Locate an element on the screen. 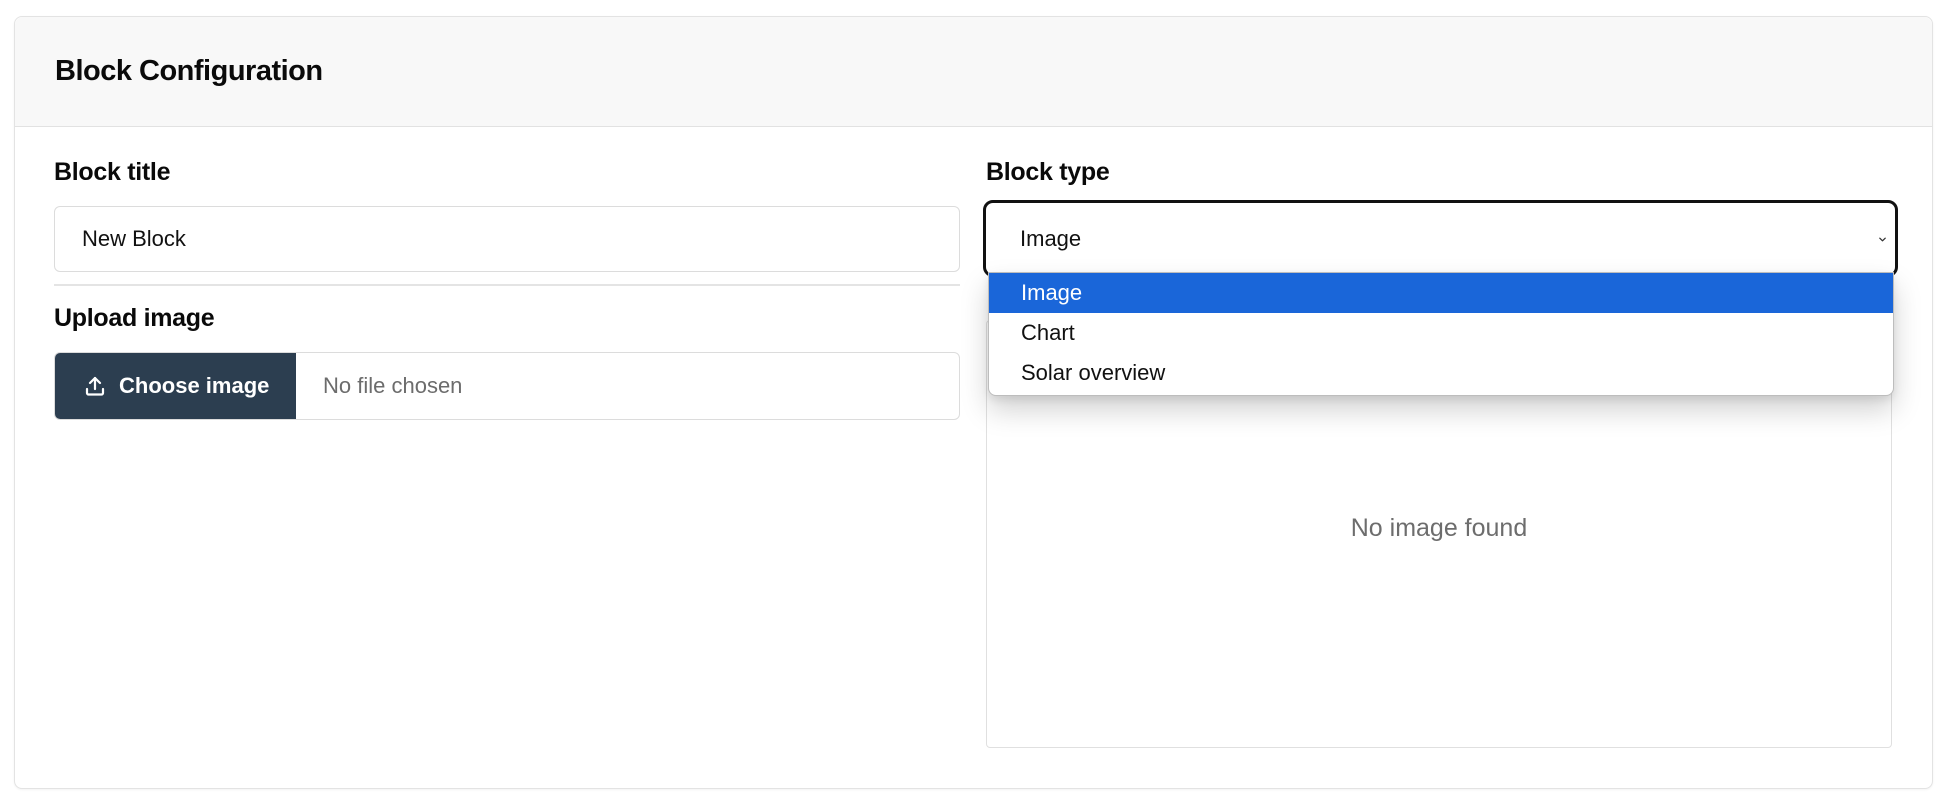 This screenshot has height=807, width=1955. option-image: Image is located at coordinates (1441, 293).